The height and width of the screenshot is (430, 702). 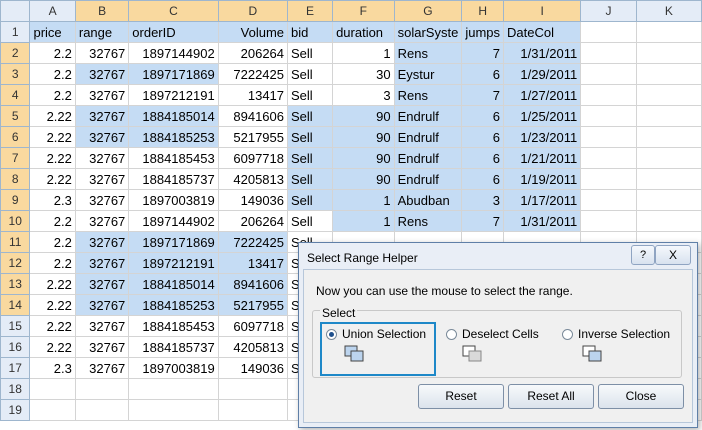 What do you see at coordinates (363, 32) in the screenshot?
I see `cell: duration` at bounding box center [363, 32].